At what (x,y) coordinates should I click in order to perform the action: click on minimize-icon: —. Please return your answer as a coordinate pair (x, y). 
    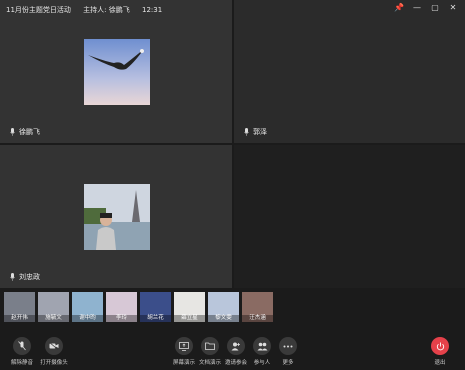
    Looking at the image, I should click on (417, 8).